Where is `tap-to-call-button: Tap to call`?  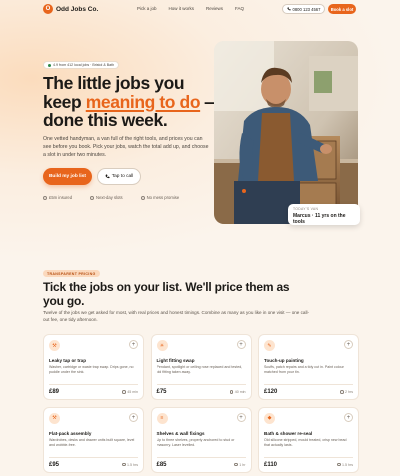 tap-to-call-button: Tap to call is located at coordinates (119, 176).